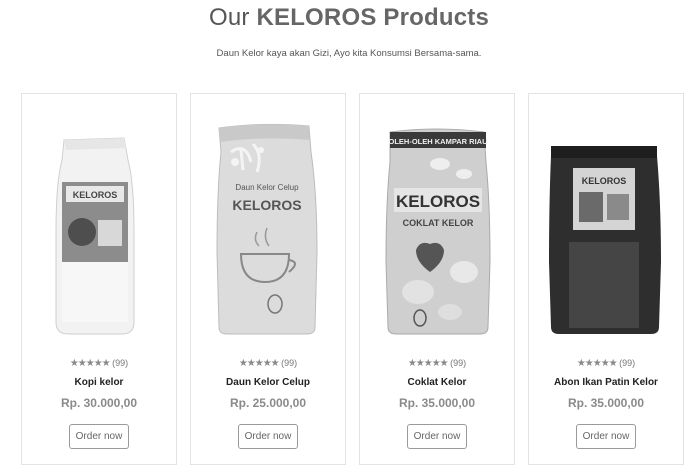 Image resolution: width=698 pixels, height=472 pixels. I want to click on package-caption-text: Daun Kelor Celup, so click(267, 187).